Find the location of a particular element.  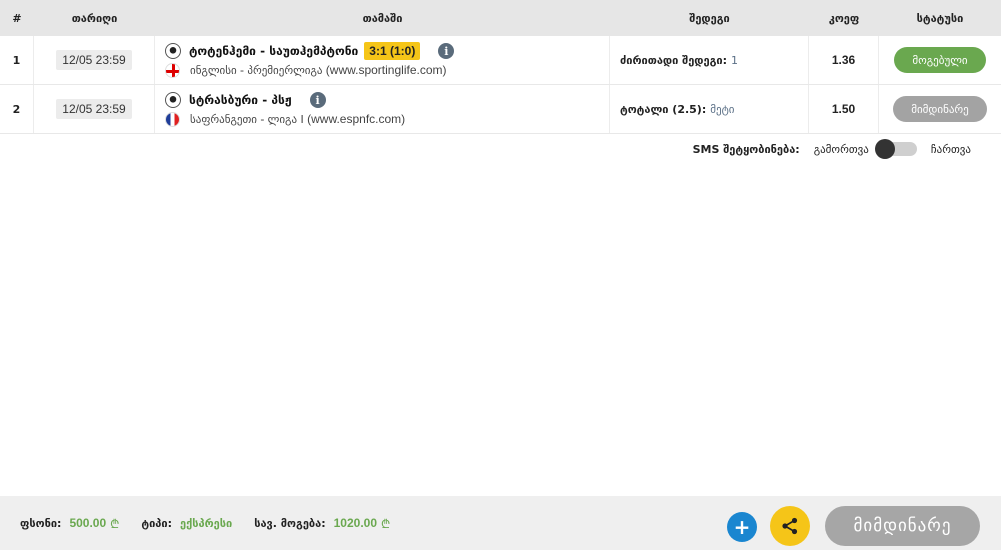

sms-on-label: ჩართვა is located at coordinates (951, 149).